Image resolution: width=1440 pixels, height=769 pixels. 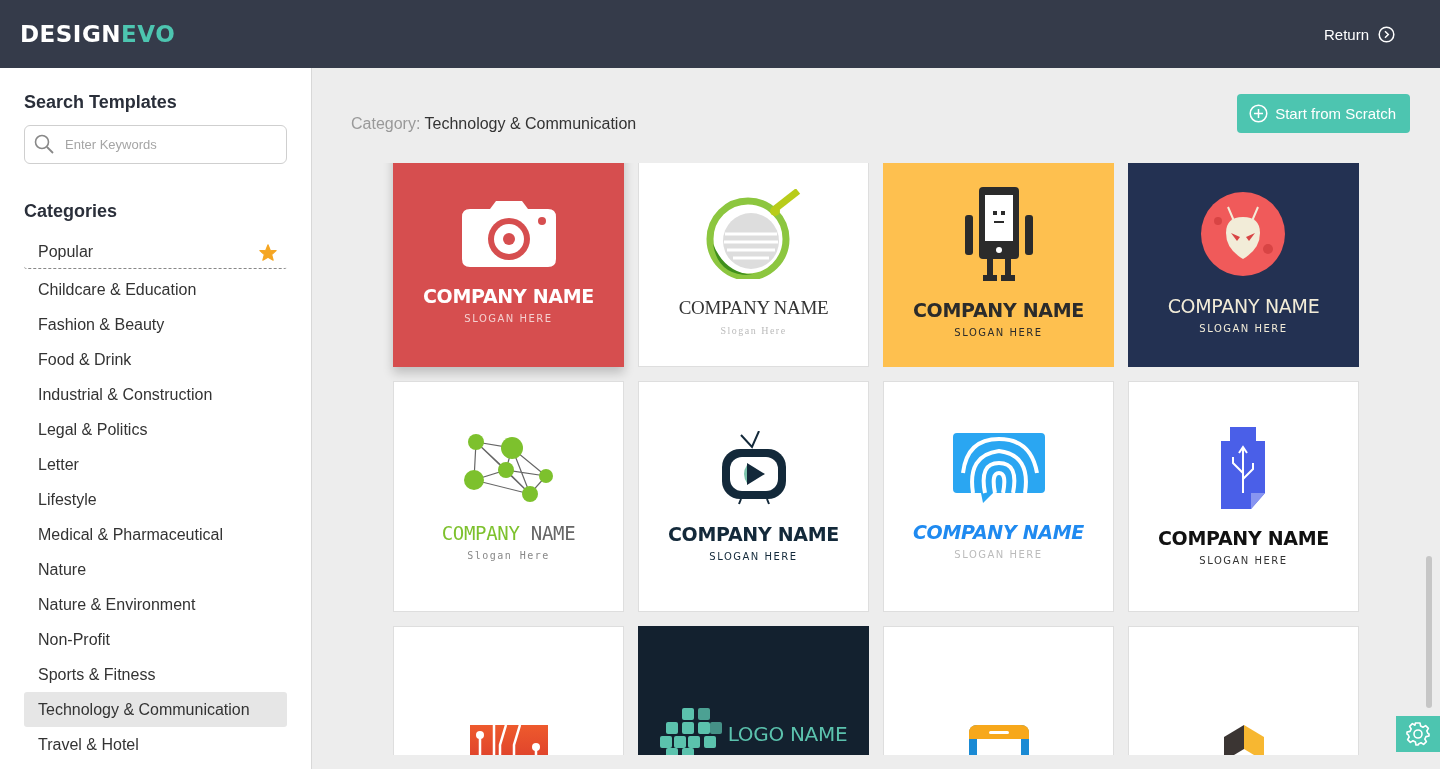 What do you see at coordinates (386, 123) in the screenshot?
I see `category-label: Category:` at bounding box center [386, 123].